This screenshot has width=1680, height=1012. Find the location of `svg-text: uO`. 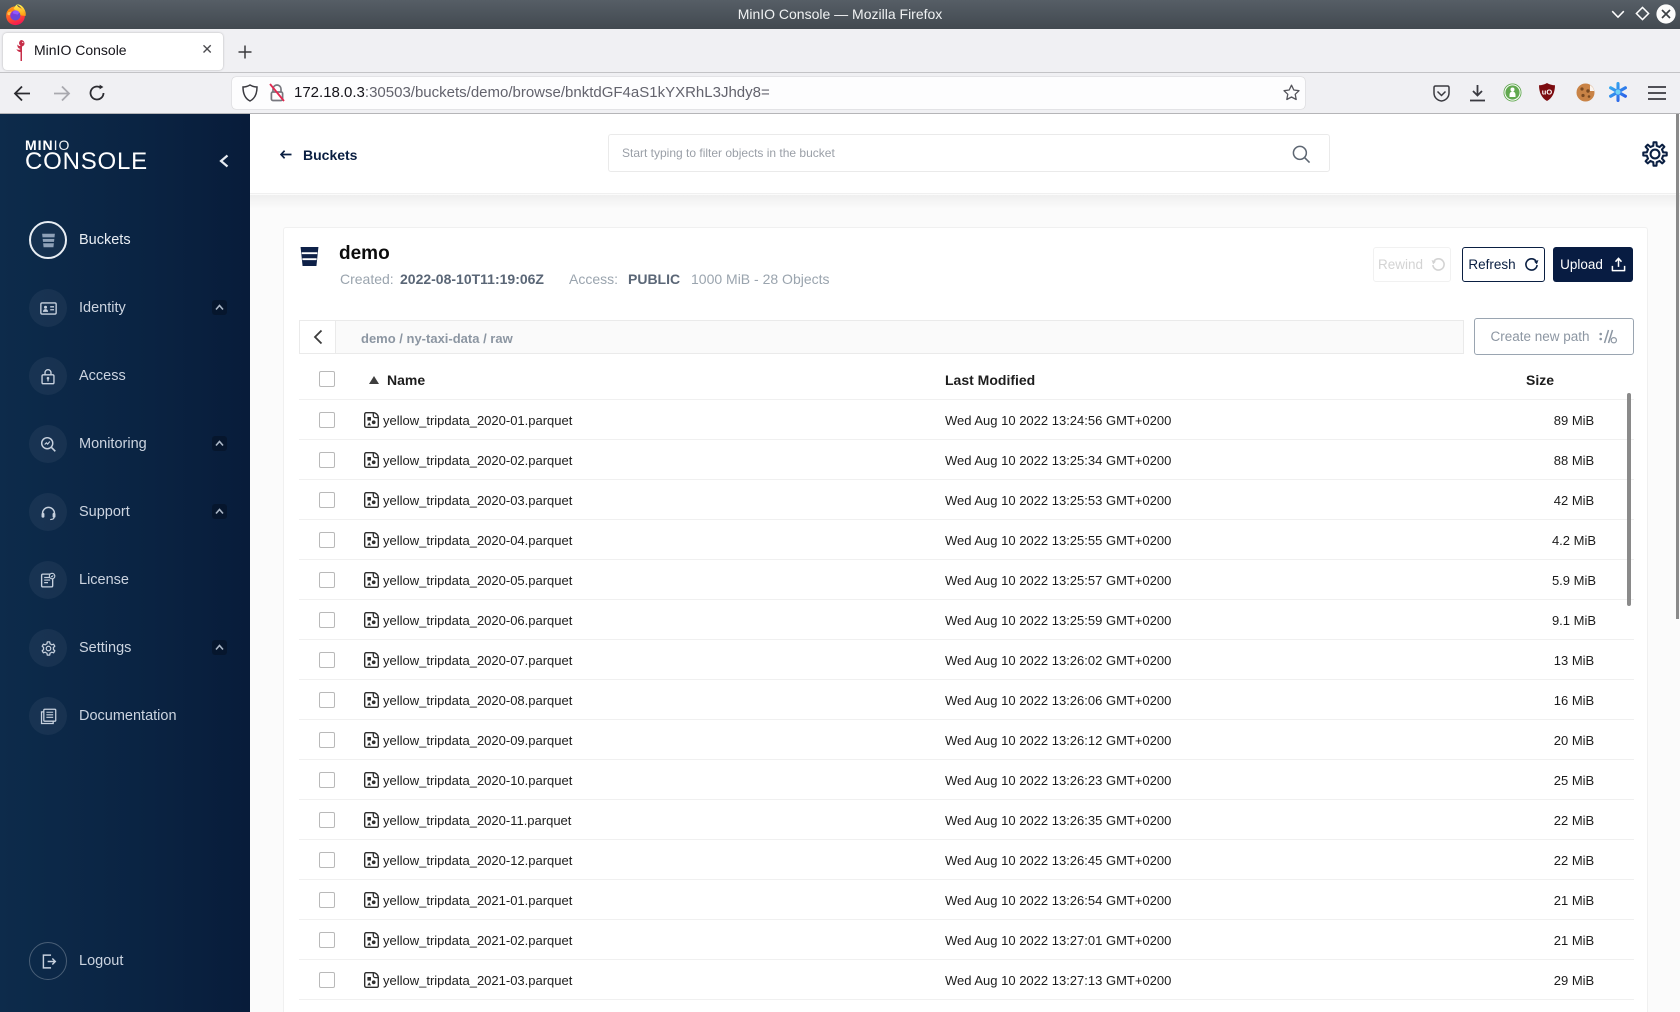

svg-text: uO is located at coordinates (1547, 92).